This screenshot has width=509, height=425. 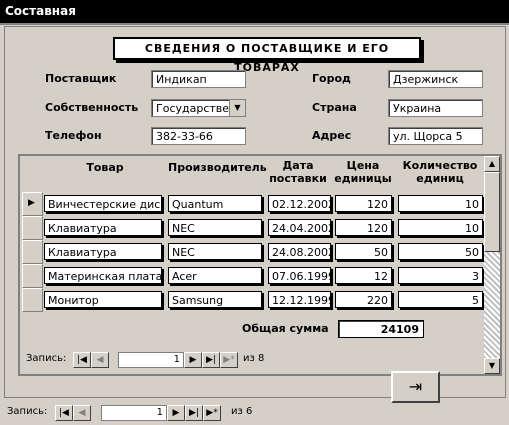 I want to click on exit-door-icon: ⇥, so click(x=415, y=386).